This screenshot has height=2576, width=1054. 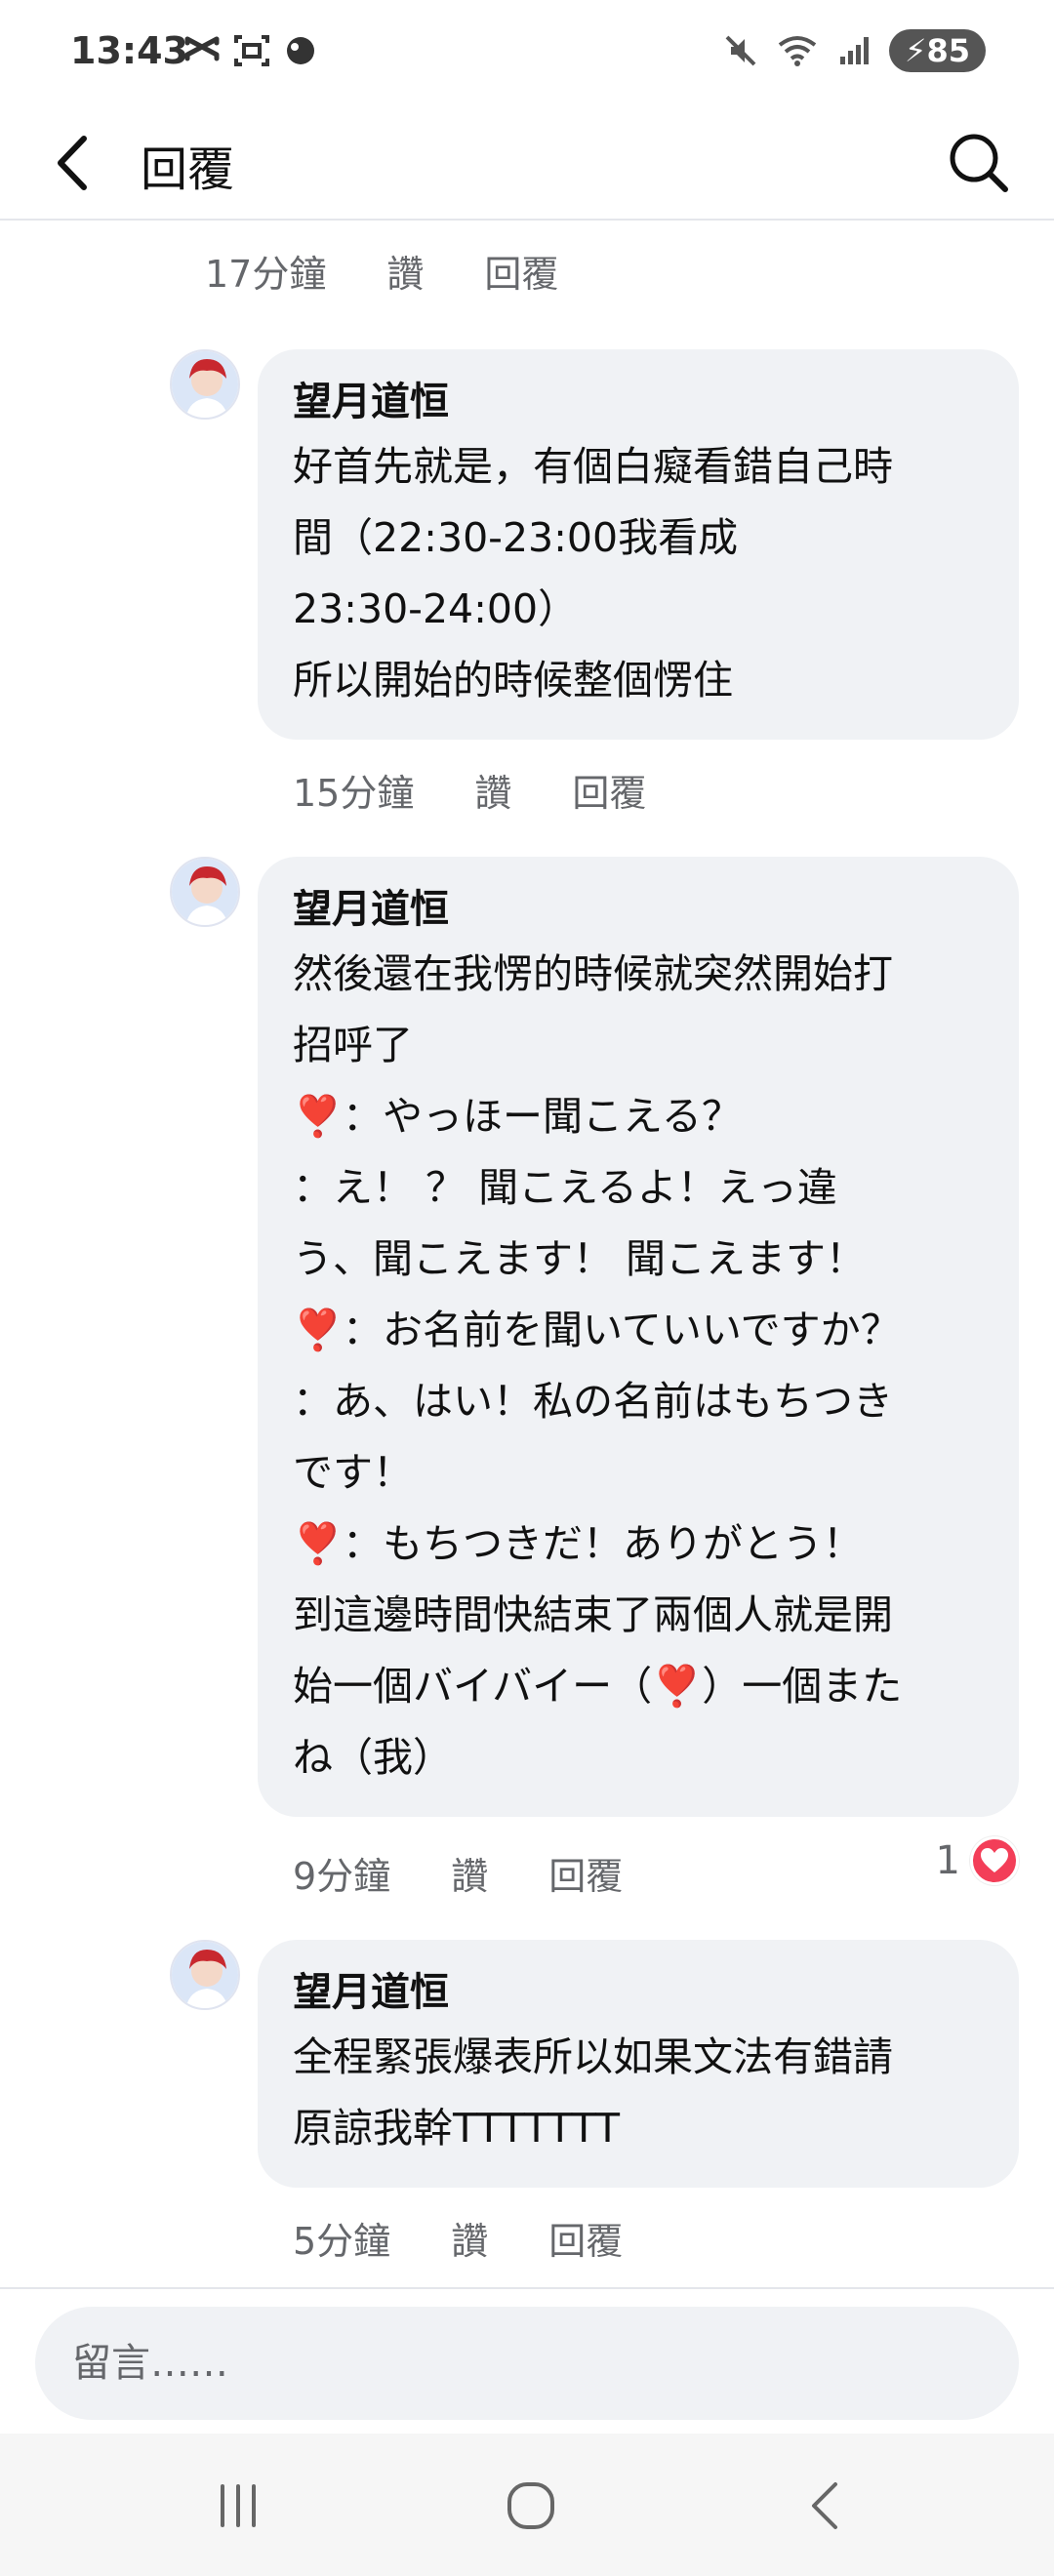 I want to click on comment-input, so click(x=527, y=2363).